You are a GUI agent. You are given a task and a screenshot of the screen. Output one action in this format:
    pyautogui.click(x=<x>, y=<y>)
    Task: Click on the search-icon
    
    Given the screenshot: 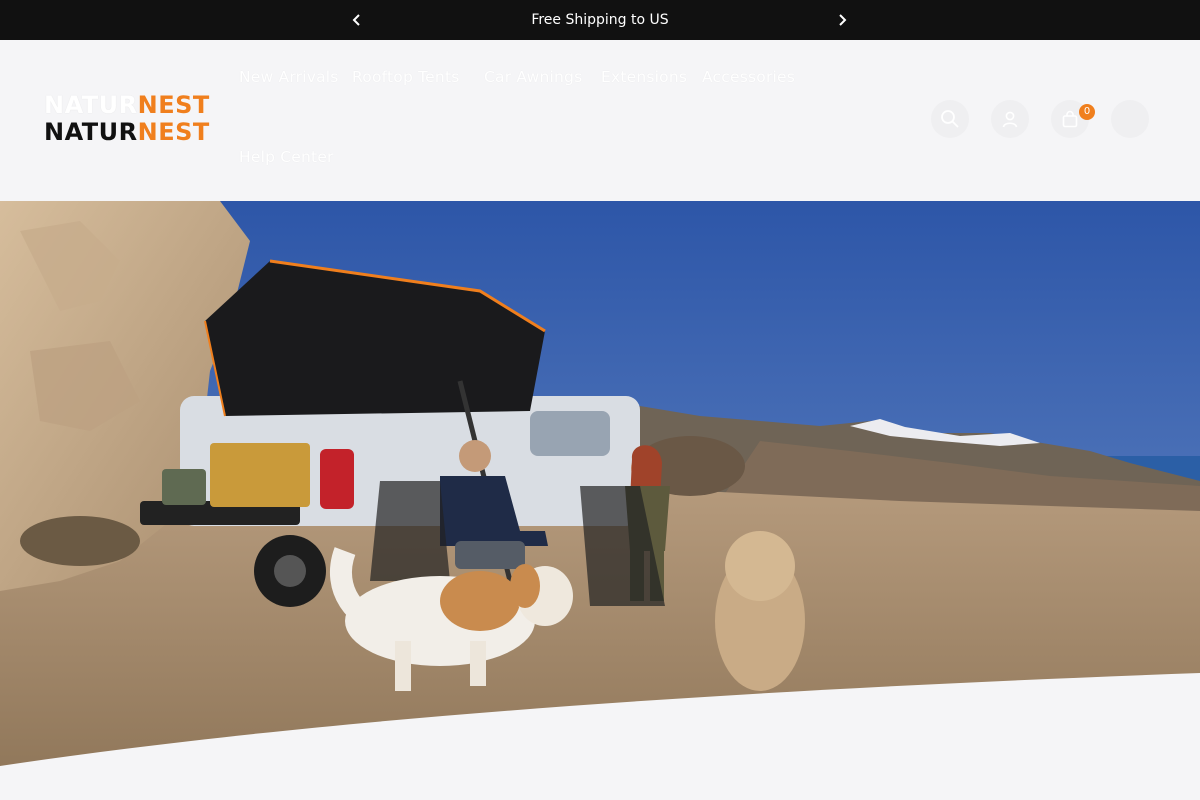 What is the action you would take?
    pyautogui.click(x=950, y=119)
    